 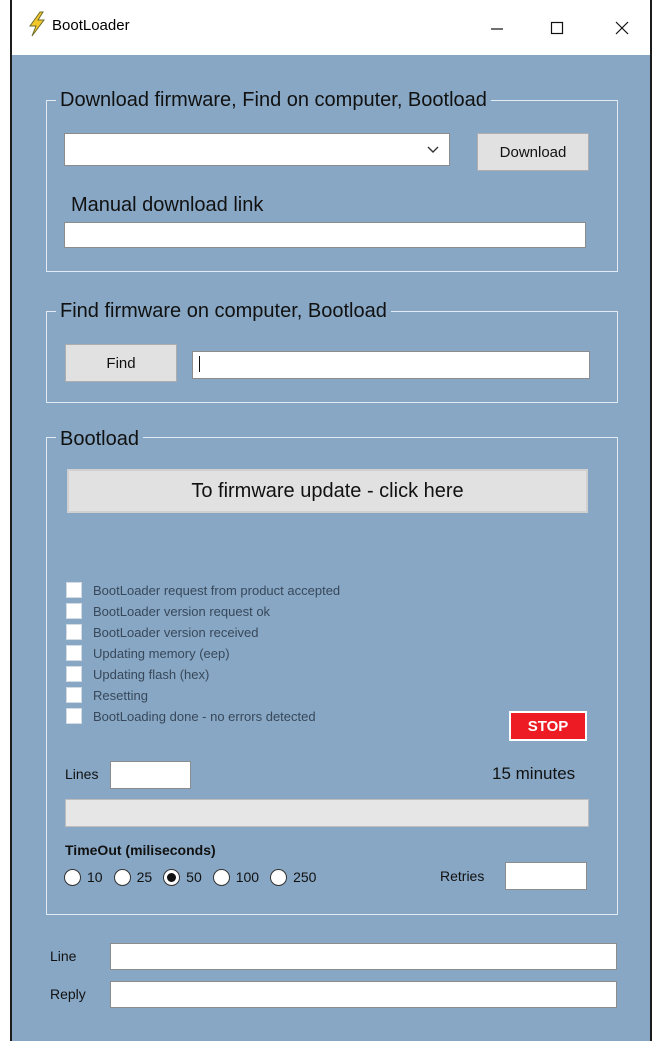 What do you see at coordinates (257, 149) in the screenshot?
I see `firmware-select` at bounding box center [257, 149].